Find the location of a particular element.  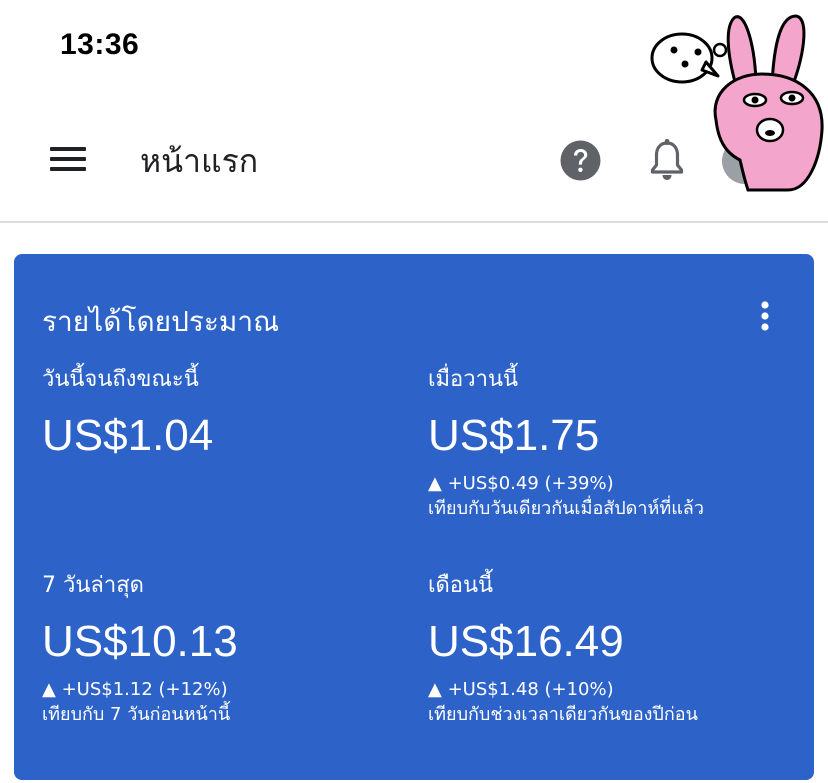

help-icon is located at coordinates (580, 160).